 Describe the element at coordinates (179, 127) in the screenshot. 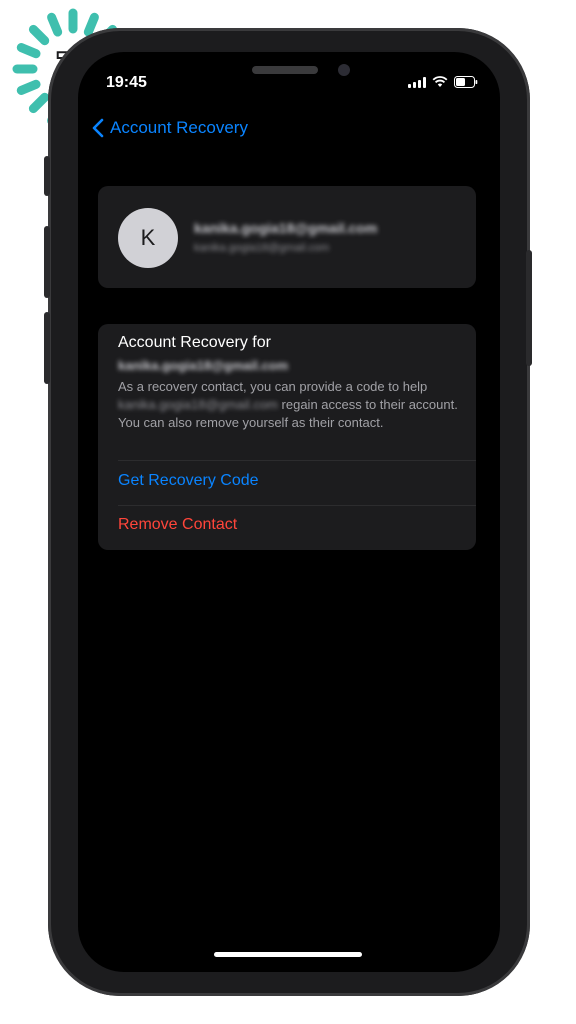

I see `back-button-label: Account Recovery` at that location.